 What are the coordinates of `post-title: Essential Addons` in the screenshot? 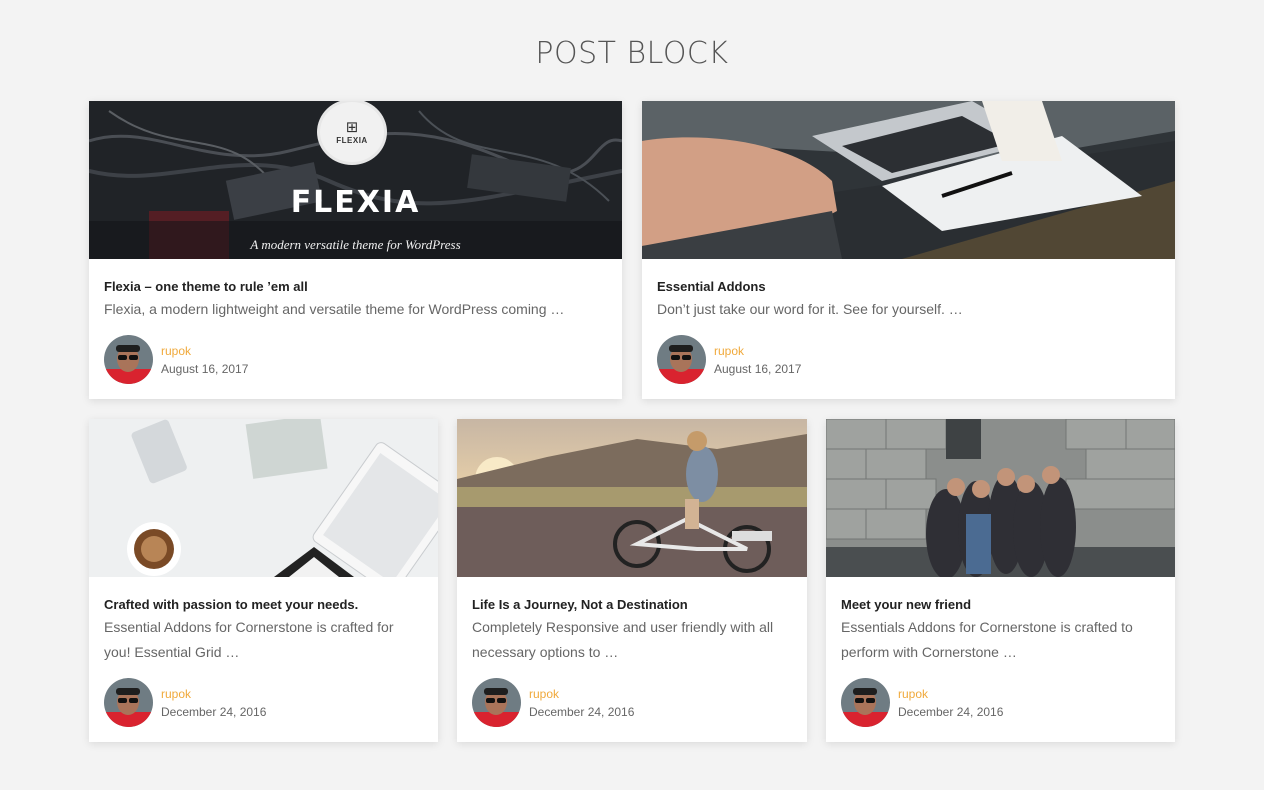 It's located at (908, 287).